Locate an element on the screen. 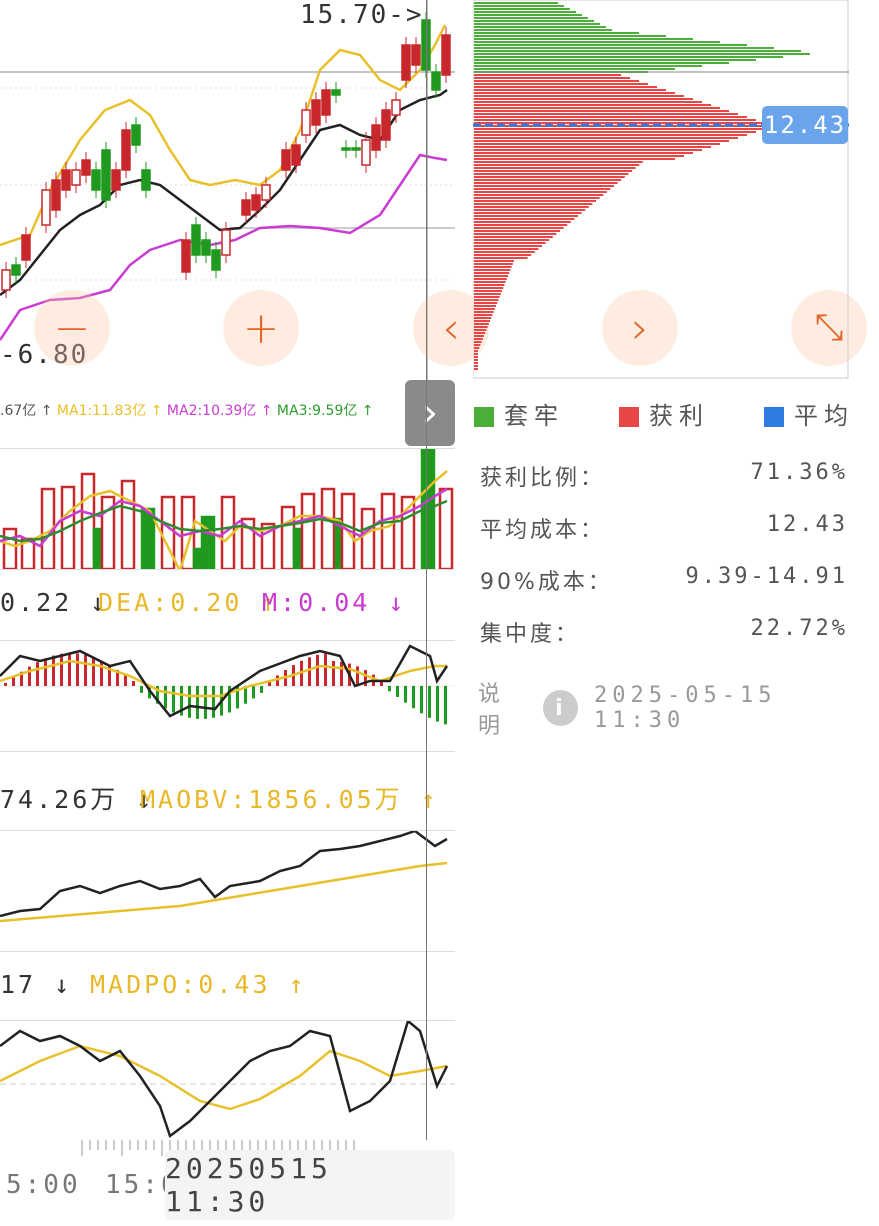 This screenshot has height=1226, width=879. madpo-label: MADPO:0.43 ↑ is located at coordinates (198, 984).